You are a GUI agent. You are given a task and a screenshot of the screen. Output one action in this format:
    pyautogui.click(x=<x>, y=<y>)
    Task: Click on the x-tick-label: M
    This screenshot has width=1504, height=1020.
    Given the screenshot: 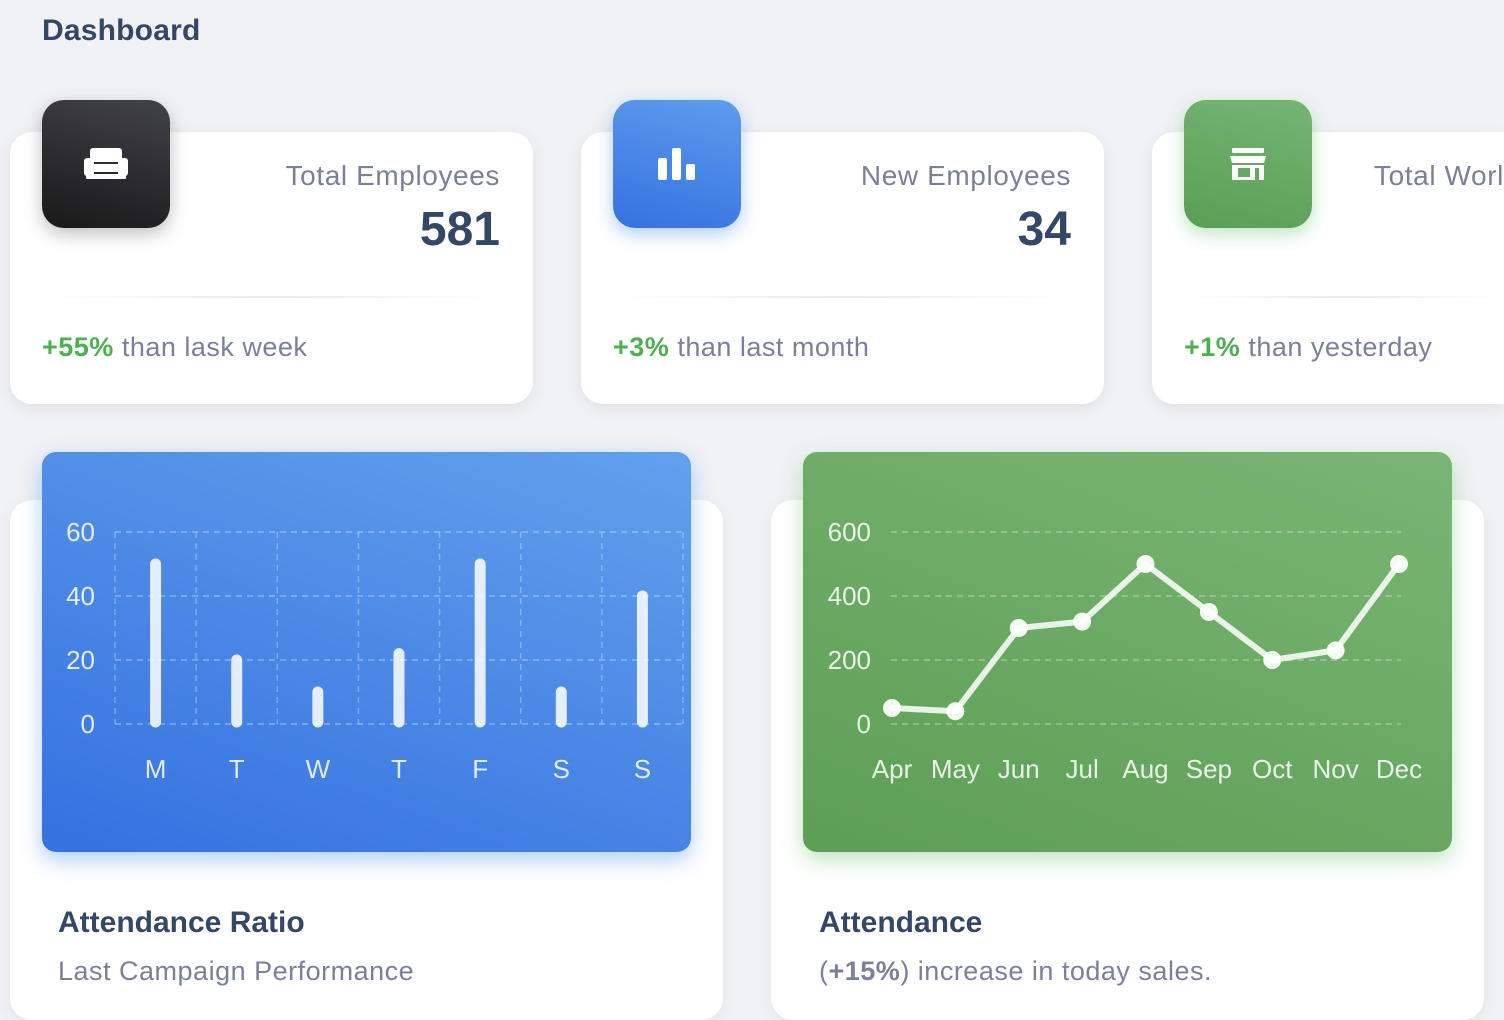 What is the action you would take?
    pyautogui.click(x=156, y=769)
    